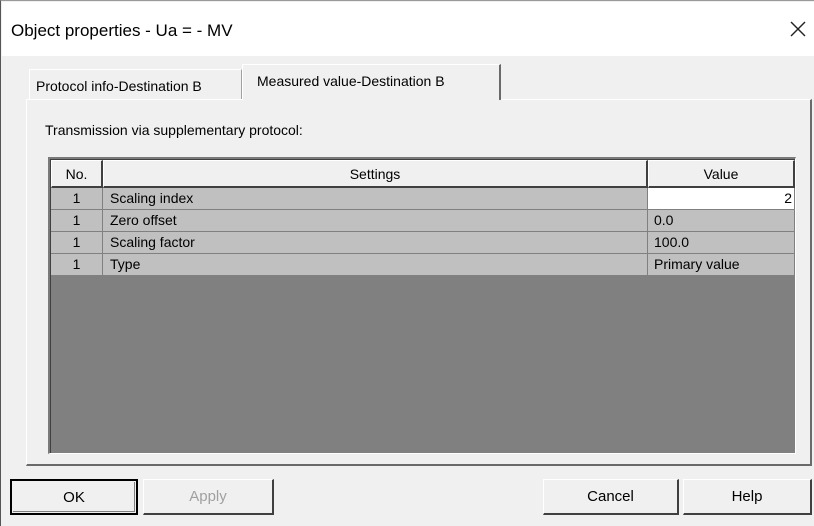  What do you see at coordinates (611, 497) in the screenshot?
I see `cancel-button: Cancel` at bounding box center [611, 497].